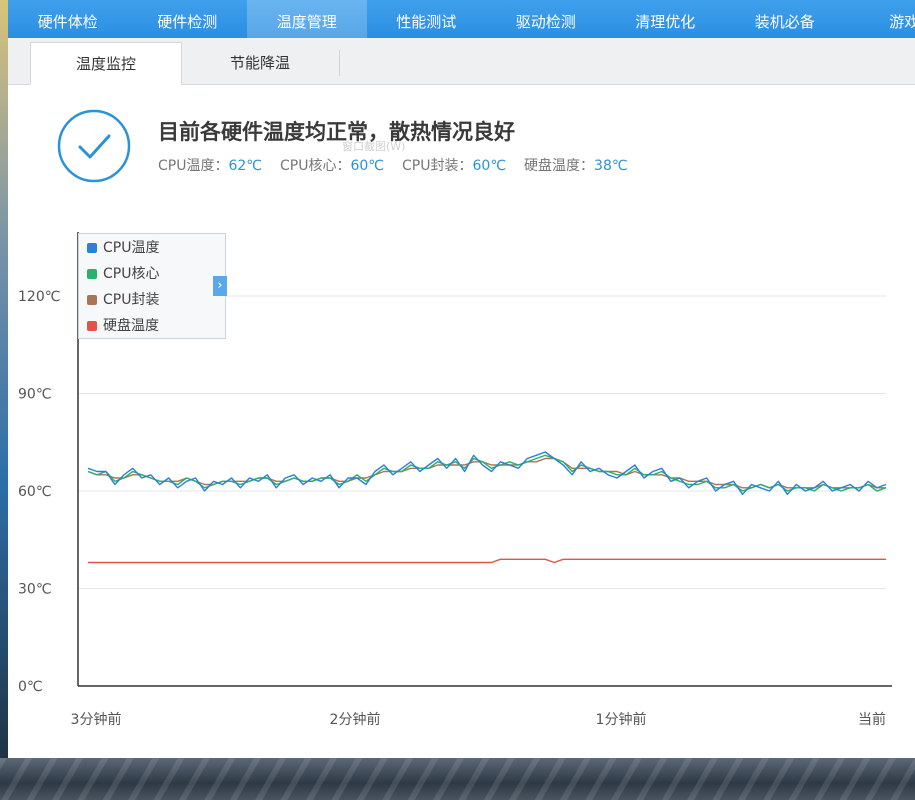 The image size is (915, 800). Describe the element at coordinates (131, 248) in the screenshot. I see `legend-label: CPU温度` at that location.